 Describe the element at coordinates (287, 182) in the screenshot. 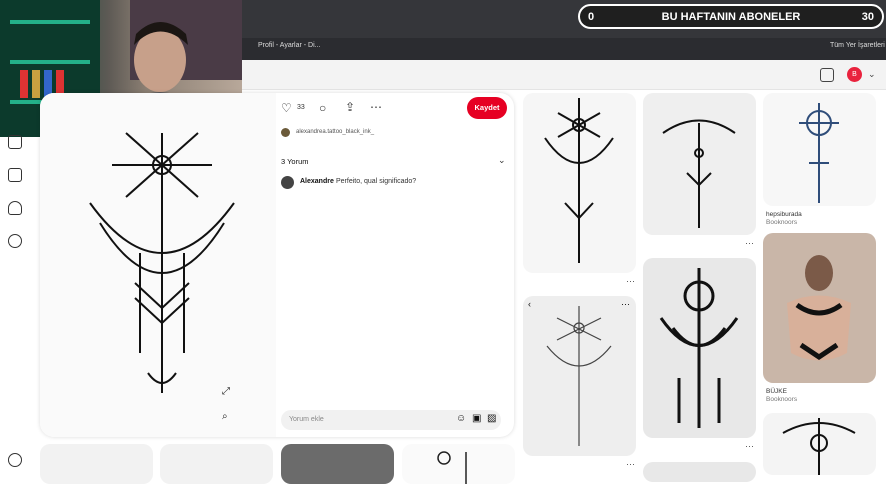

I see `commenter-avatar` at that location.